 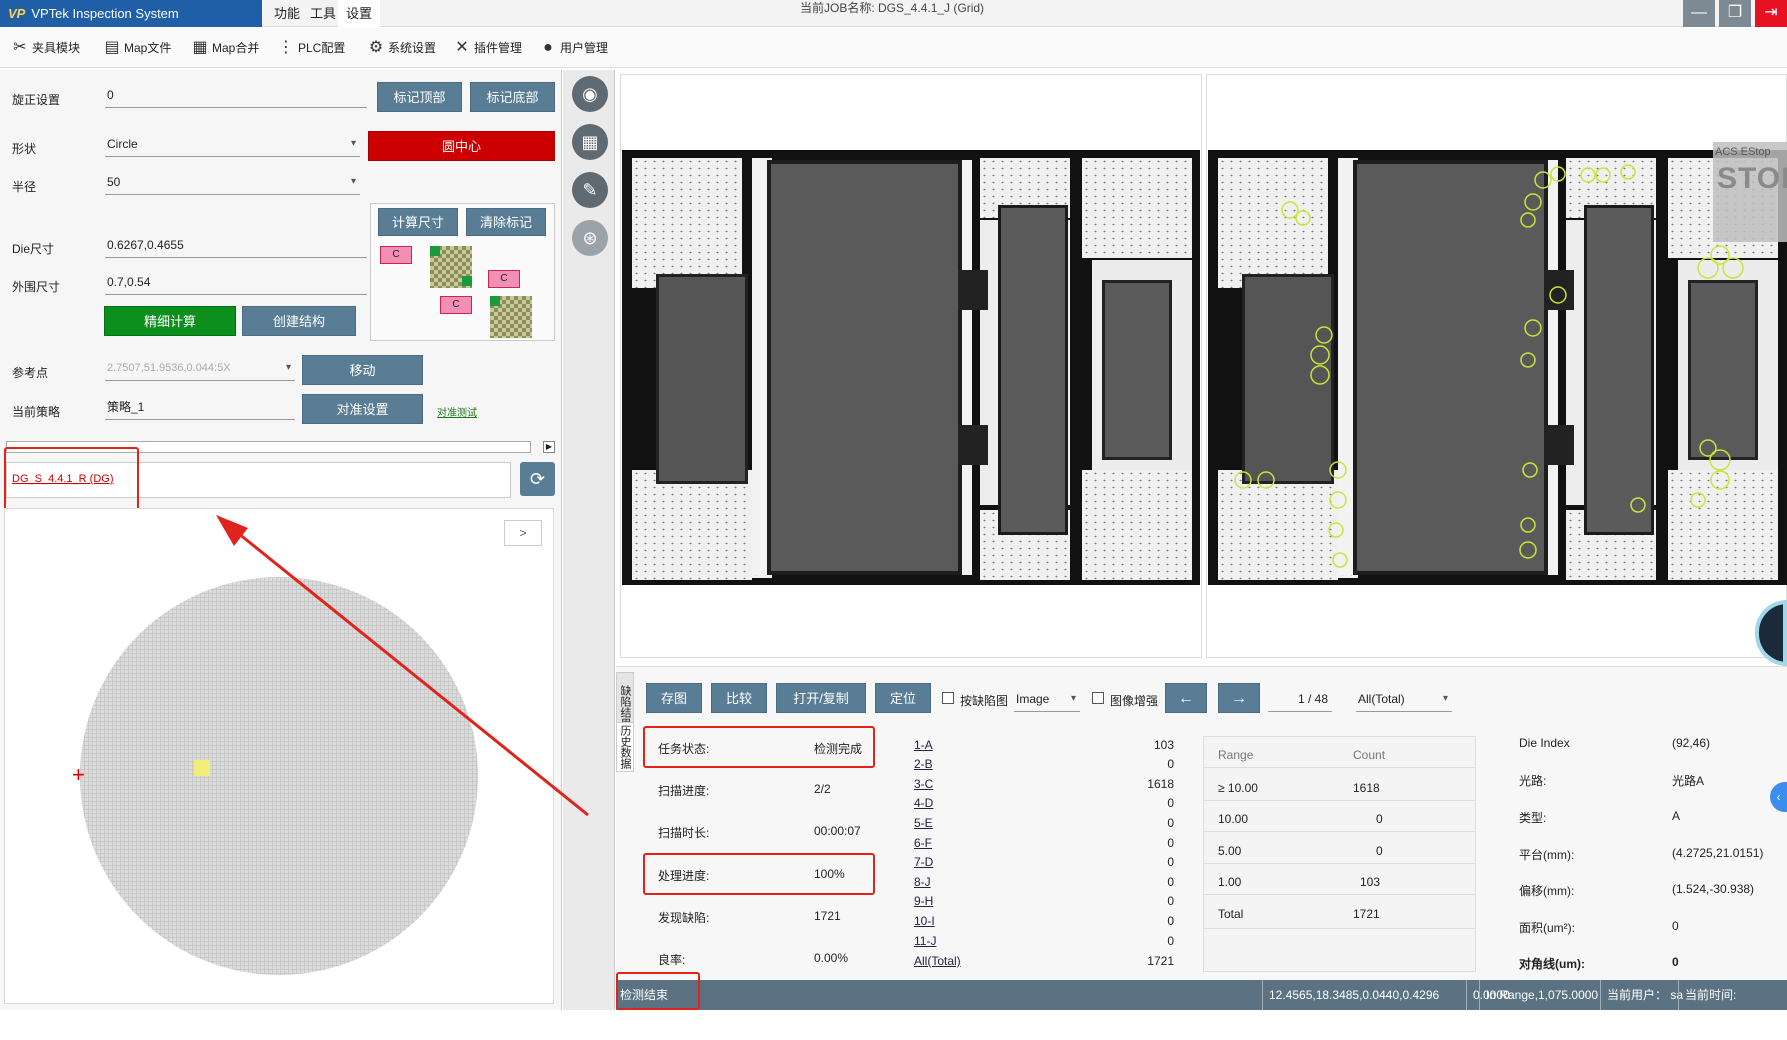 What do you see at coordinates (412, 48) in the screenshot?
I see `toolbar-label: 系统设置` at bounding box center [412, 48].